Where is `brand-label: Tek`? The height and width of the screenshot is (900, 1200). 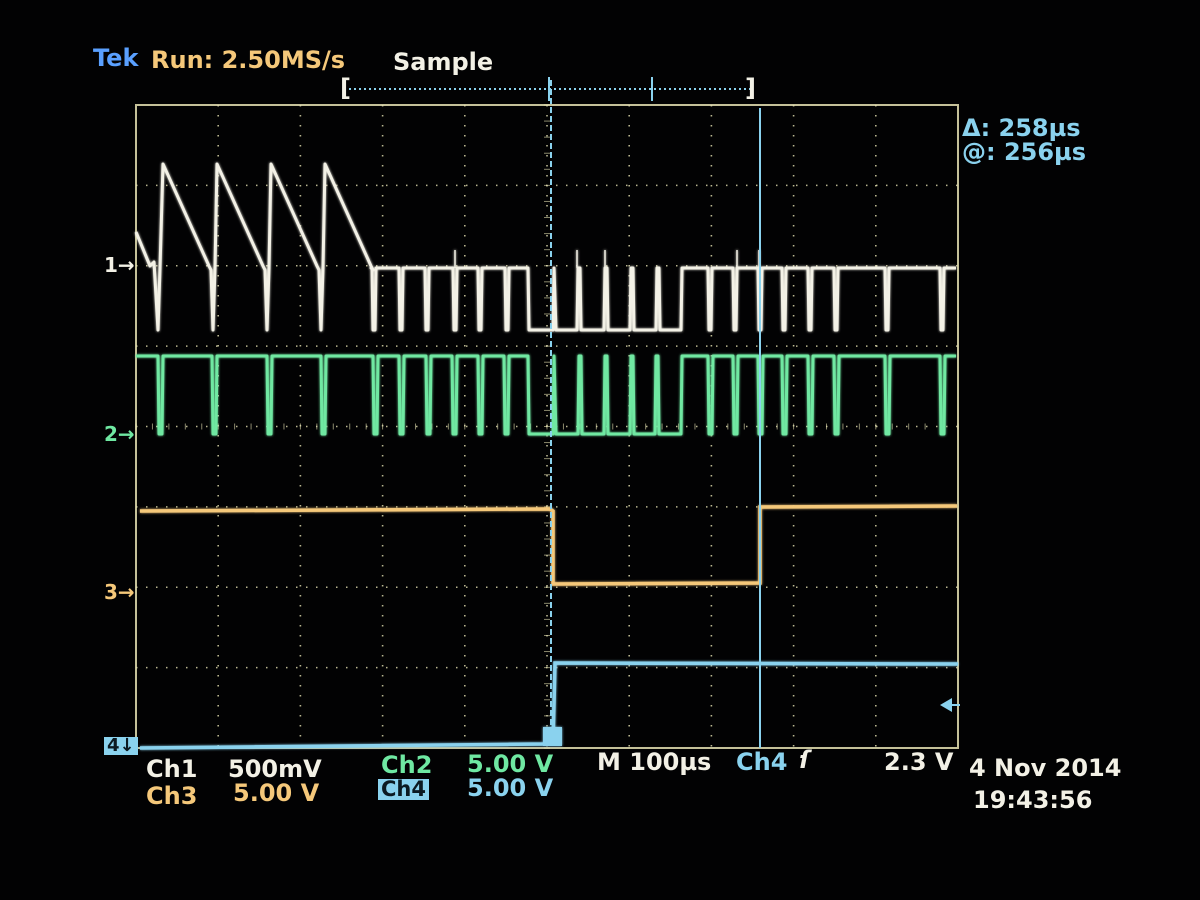
brand-label: Tek is located at coordinates (116, 58).